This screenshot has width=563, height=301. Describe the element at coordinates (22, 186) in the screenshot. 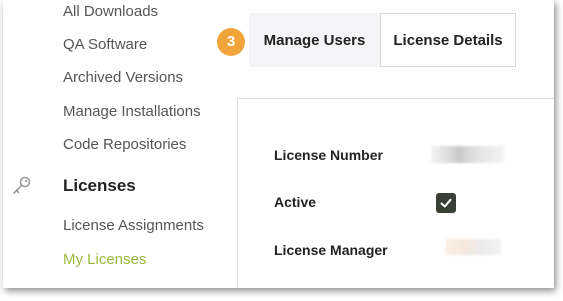

I see `key-icon` at that location.